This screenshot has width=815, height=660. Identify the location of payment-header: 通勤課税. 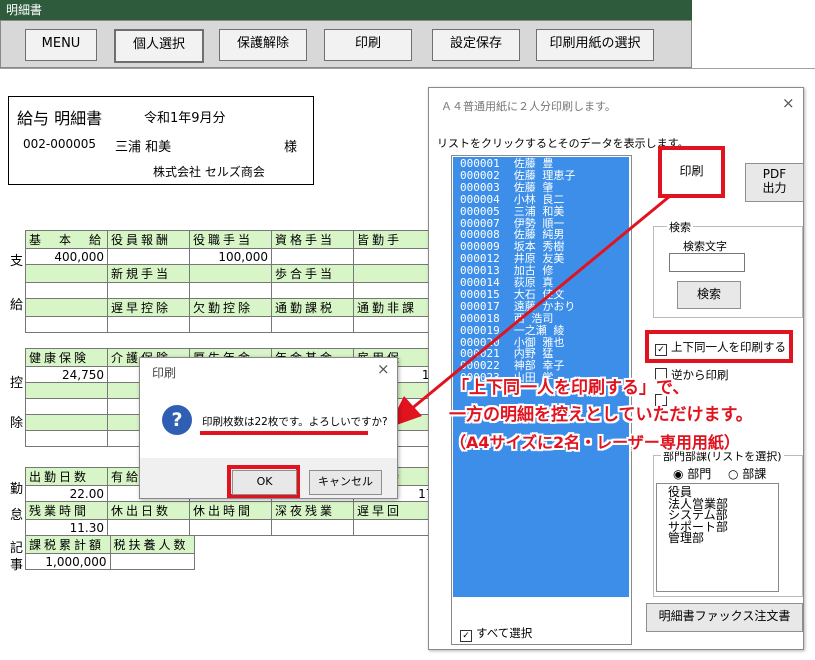
(313, 307).